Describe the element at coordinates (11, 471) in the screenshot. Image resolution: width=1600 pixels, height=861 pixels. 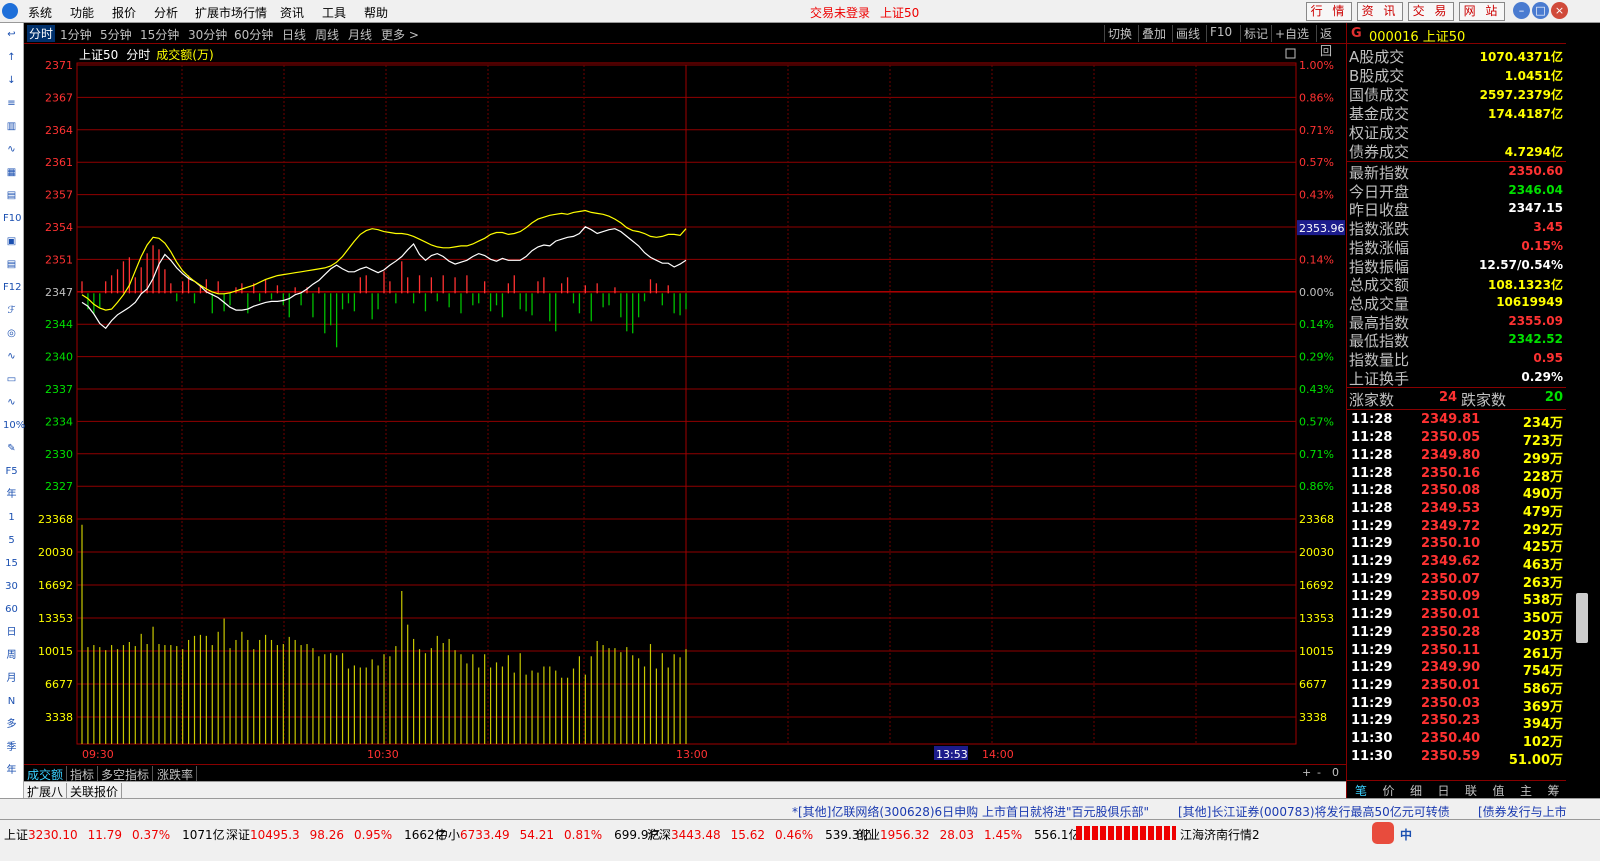
I see `side-tool-icon: F5` at that location.